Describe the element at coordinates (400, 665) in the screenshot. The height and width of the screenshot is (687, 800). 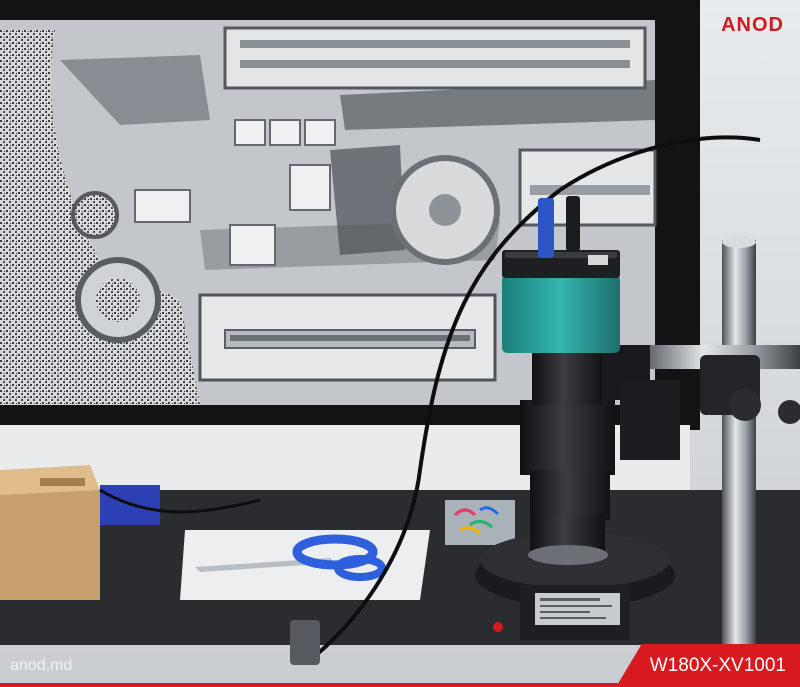
I see `footer-bar: anod.md W180X-XV1001` at that location.